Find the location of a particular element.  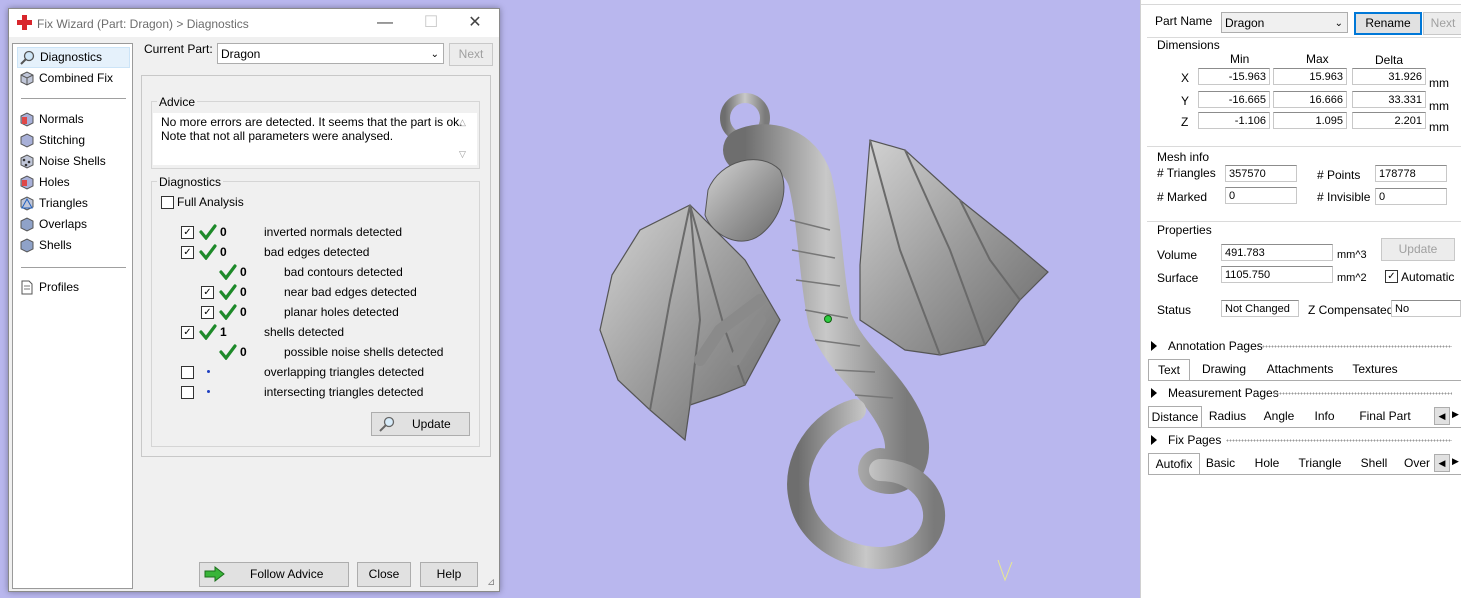

dim-max-field: 1.095 is located at coordinates (1310, 120).